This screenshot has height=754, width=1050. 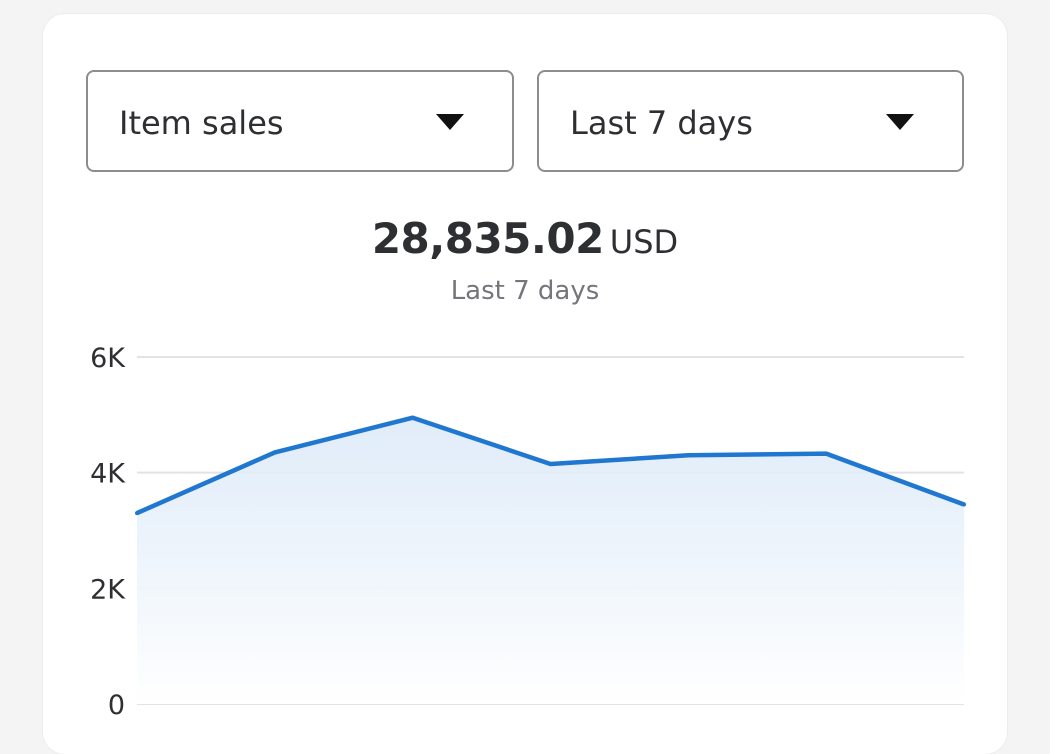 What do you see at coordinates (108, 358) in the screenshot?
I see `y-tick-label: 6K` at bounding box center [108, 358].